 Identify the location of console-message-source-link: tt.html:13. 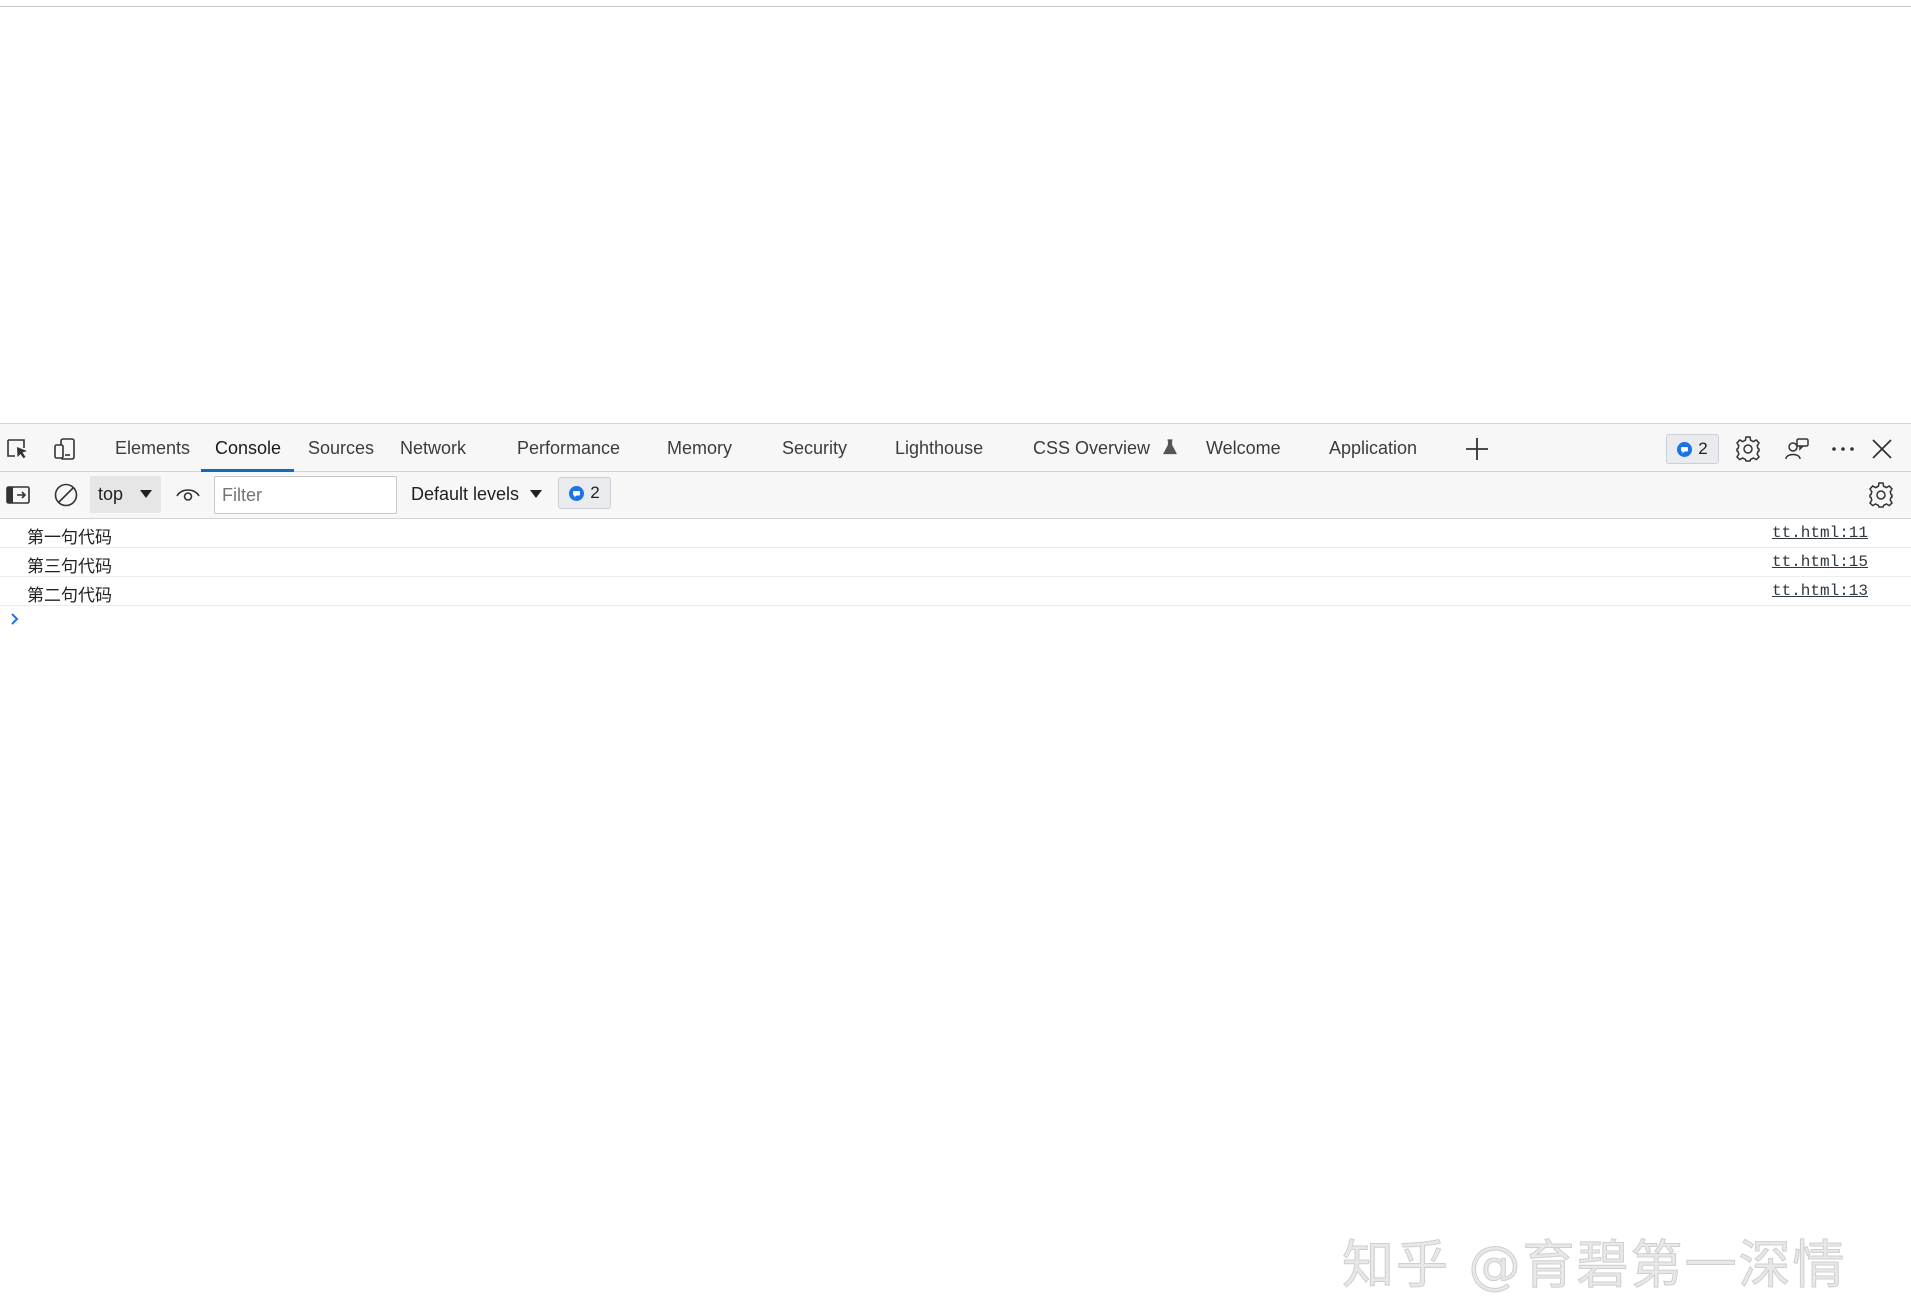
(1820, 591).